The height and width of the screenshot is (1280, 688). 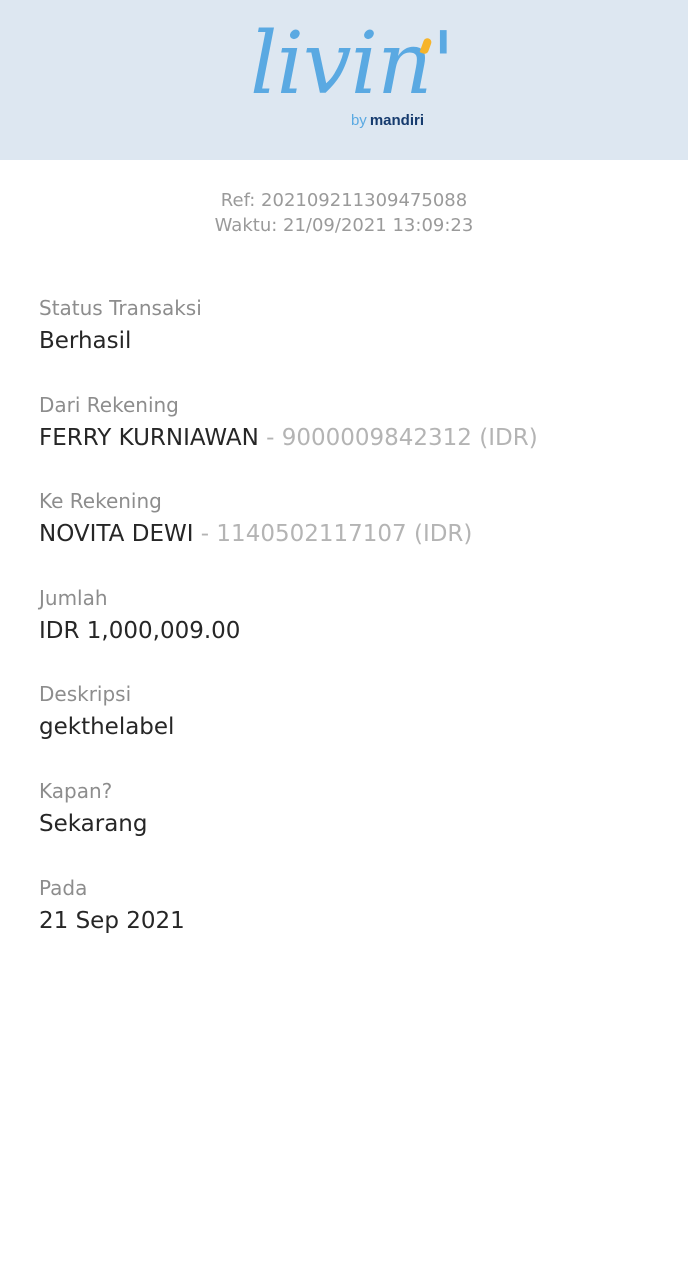 What do you see at coordinates (76, 791) in the screenshot?
I see `when-label: Kapan?` at bounding box center [76, 791].